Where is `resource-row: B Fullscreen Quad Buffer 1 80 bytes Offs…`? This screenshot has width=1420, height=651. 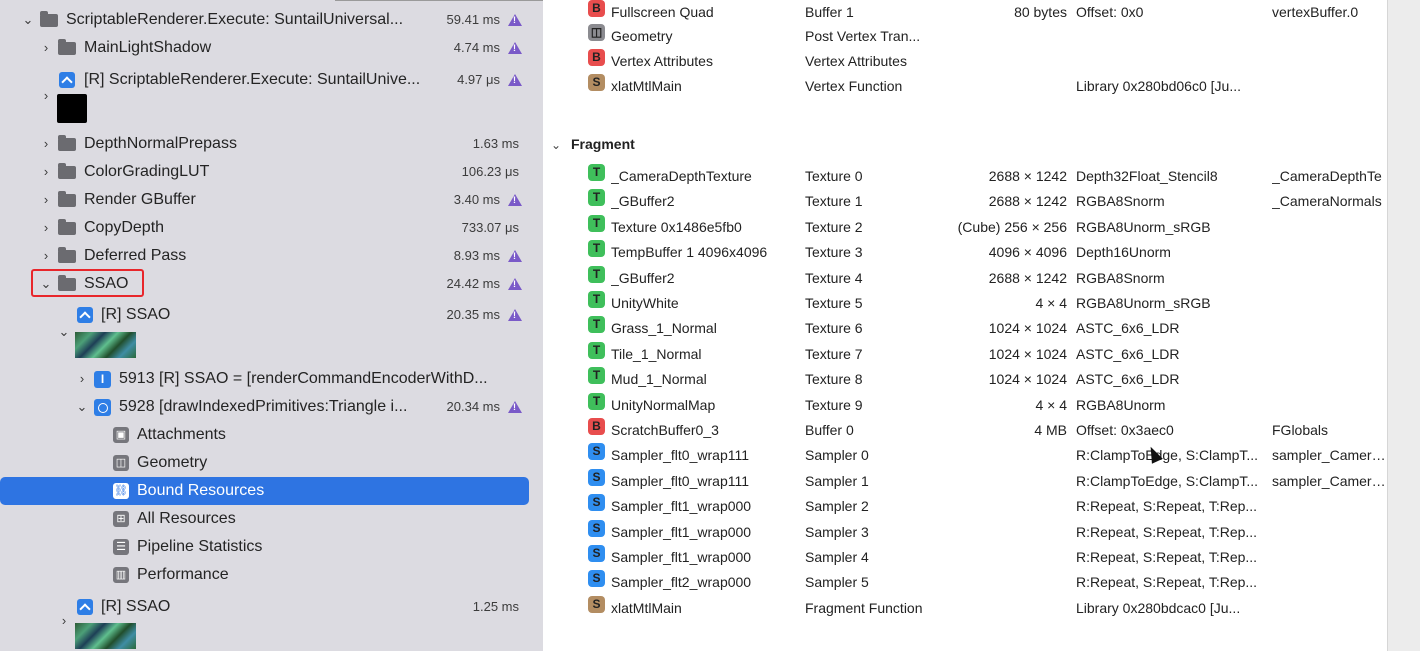
resource-row: B Fullscreen Quad Buffer 1 80 bytes Offs… is located at coordinates (965, 12).